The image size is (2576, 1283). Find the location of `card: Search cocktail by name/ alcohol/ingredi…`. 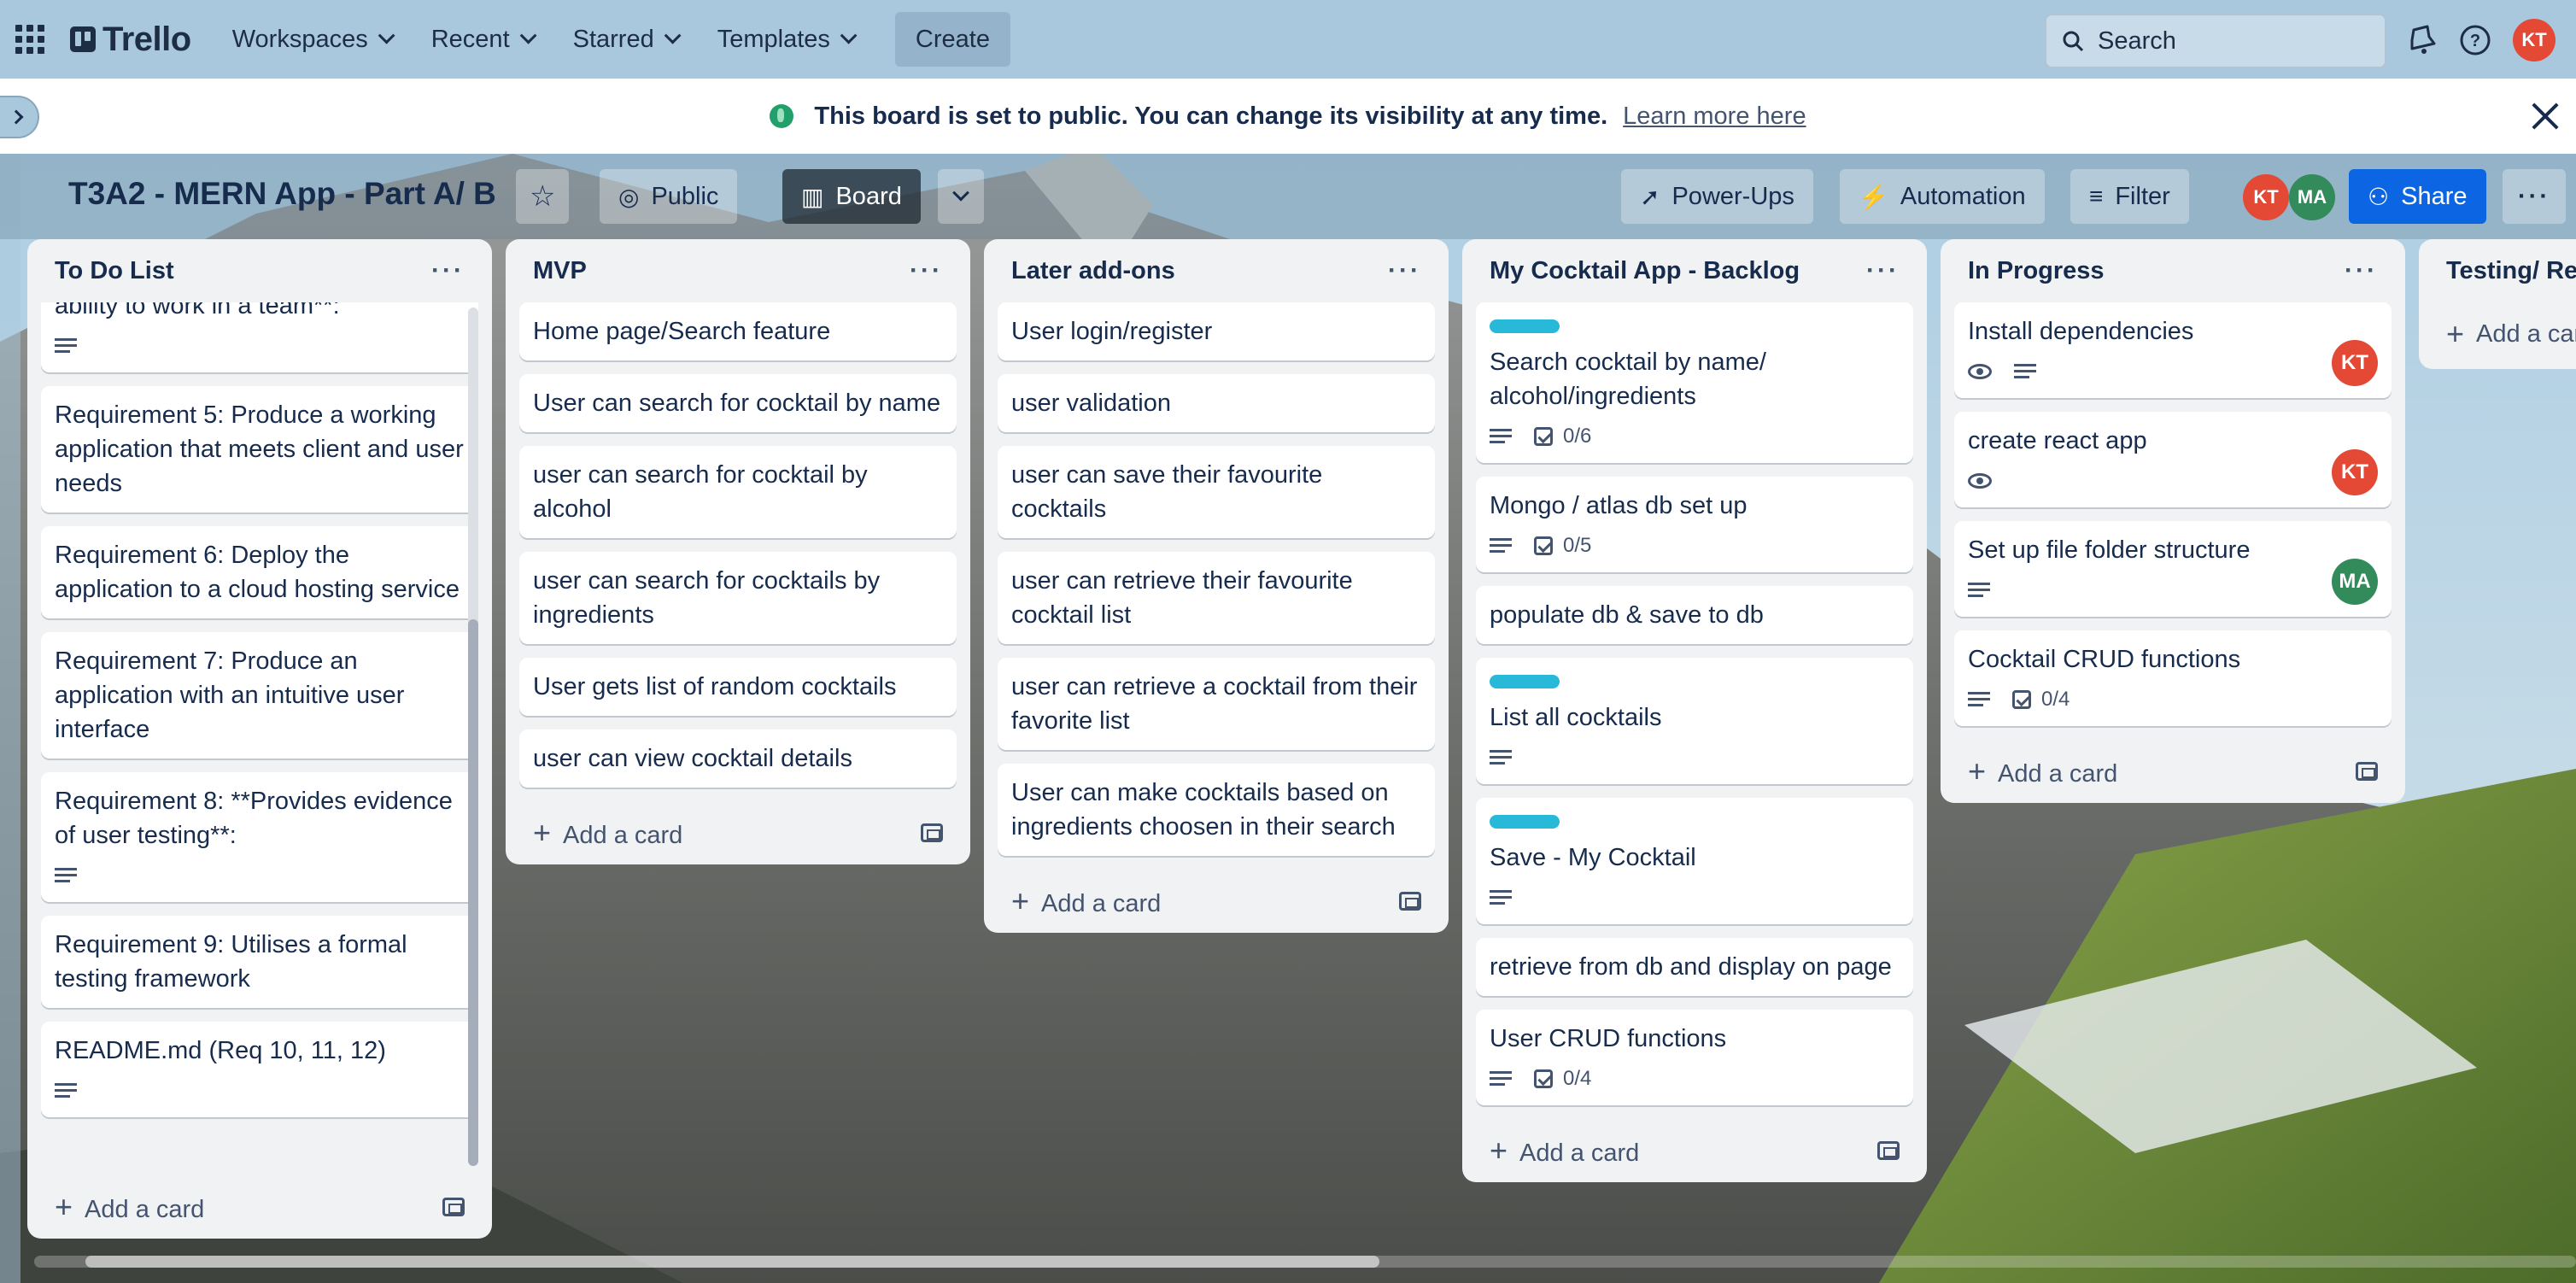

card: Search cocktail by name/ alcohol/ingredi… is located at coordinates (1694, 383).